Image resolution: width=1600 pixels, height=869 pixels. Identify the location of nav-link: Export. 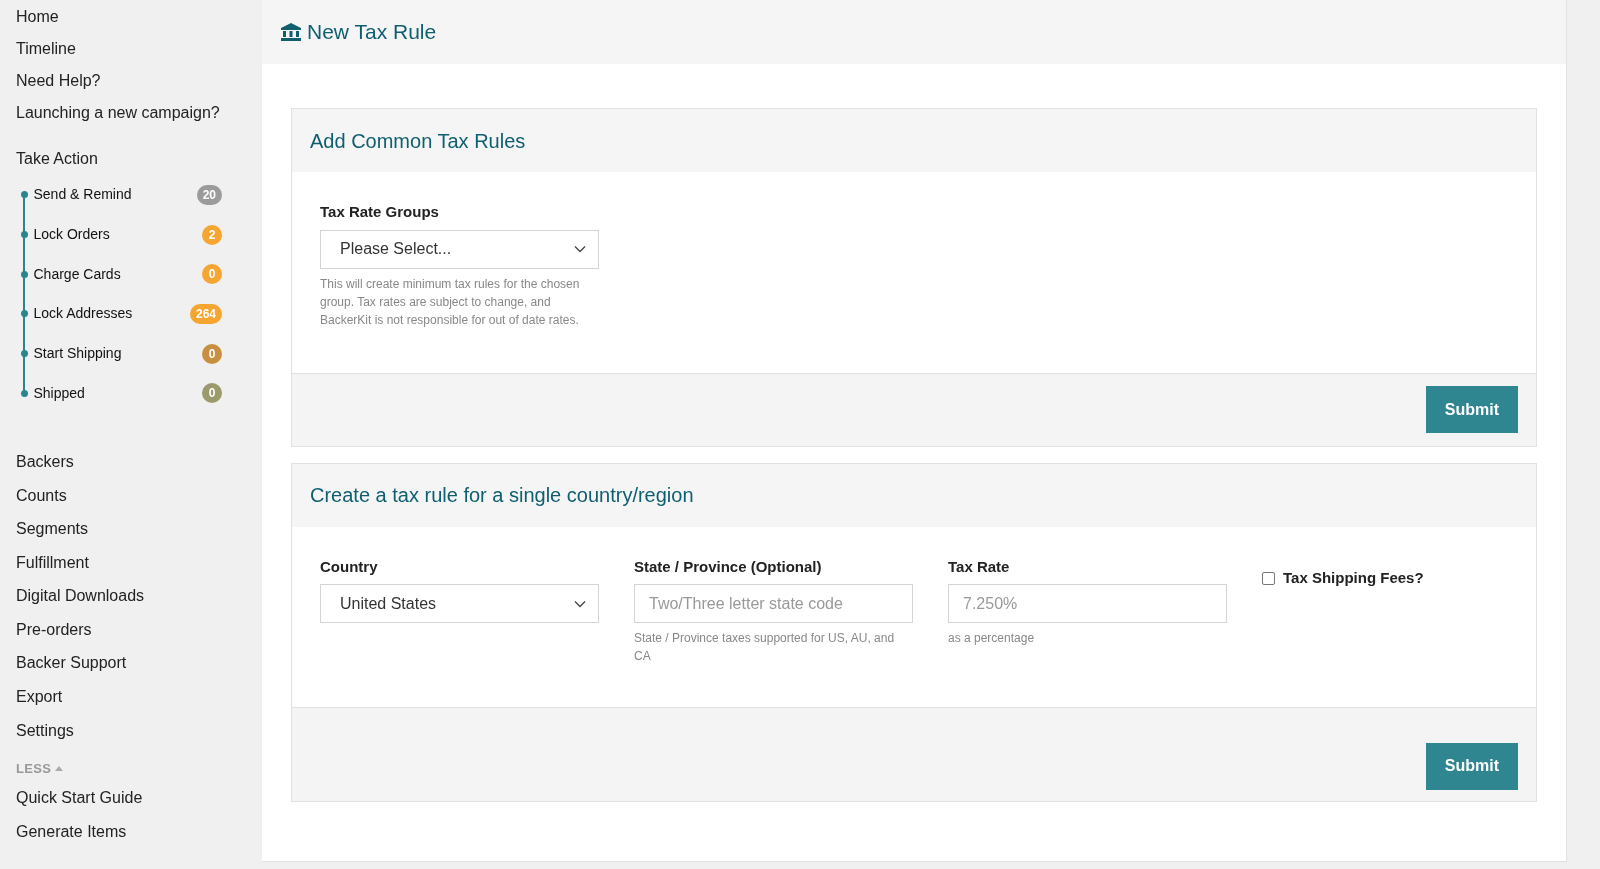
(139, 697).